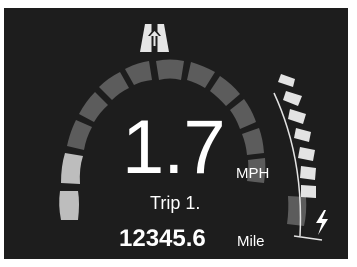 The height and width of the screenshot is (267, 357). I want to click on speed-readout: 1.7, so click(174, 147).